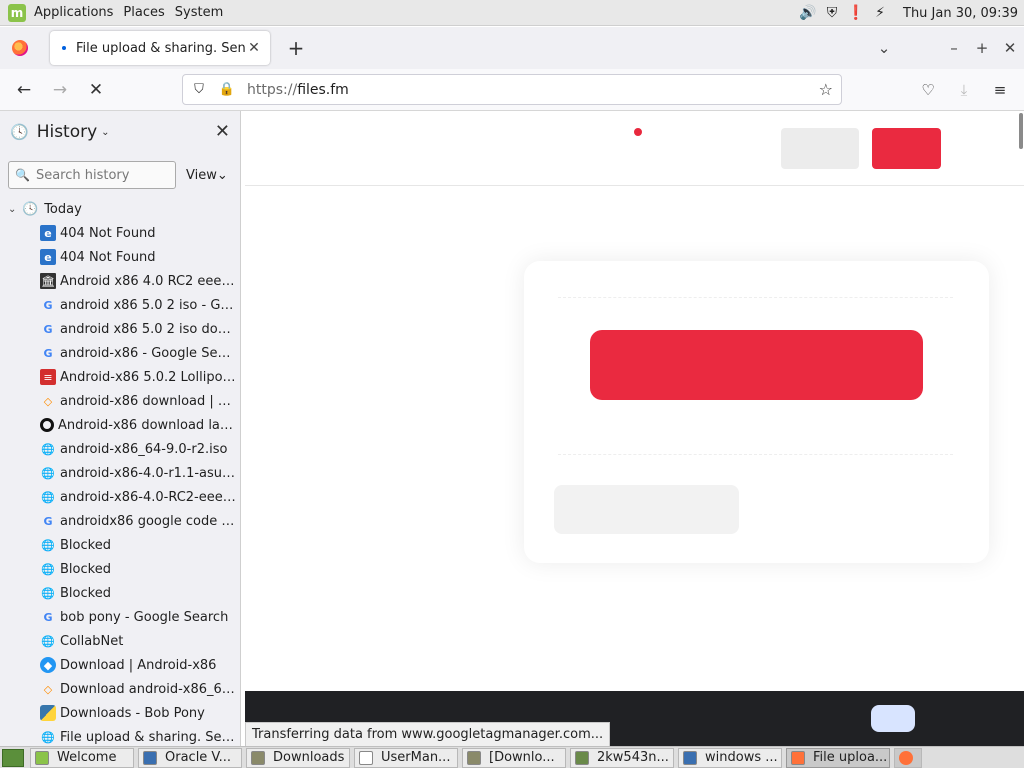 The width and height of the screenshot is (1024, 768). I want to click on tab-bar: File upload & sharing. Send ✕ + ⌄ – + ✕, so click(512, 48).